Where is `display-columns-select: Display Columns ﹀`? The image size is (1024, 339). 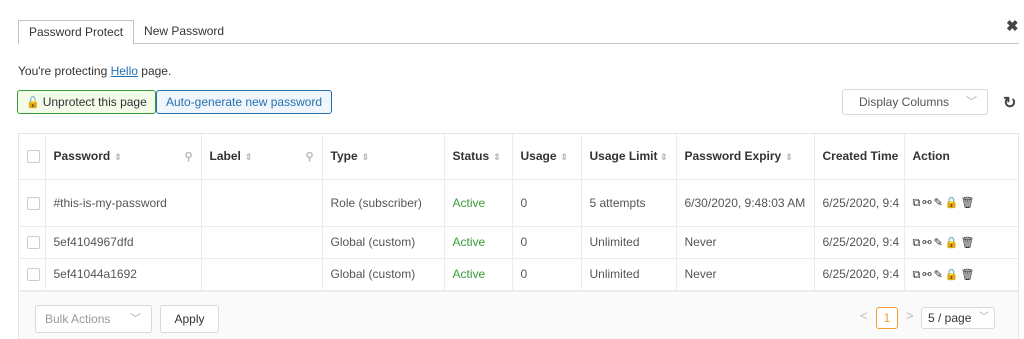 display-columns-select: Display Columns ﹀ is located at coordinates (915, 102).